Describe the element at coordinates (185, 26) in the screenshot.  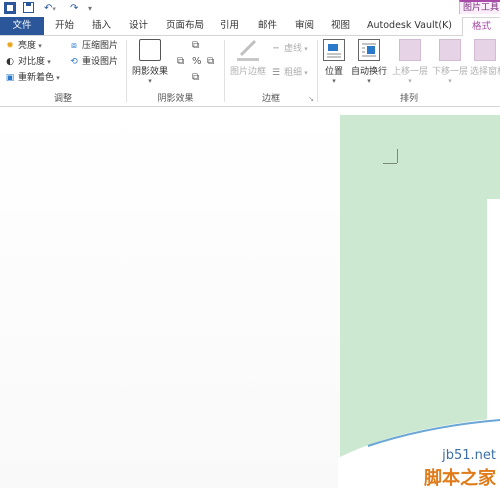
I see `tab-page-layout: 页面布局` at that location.